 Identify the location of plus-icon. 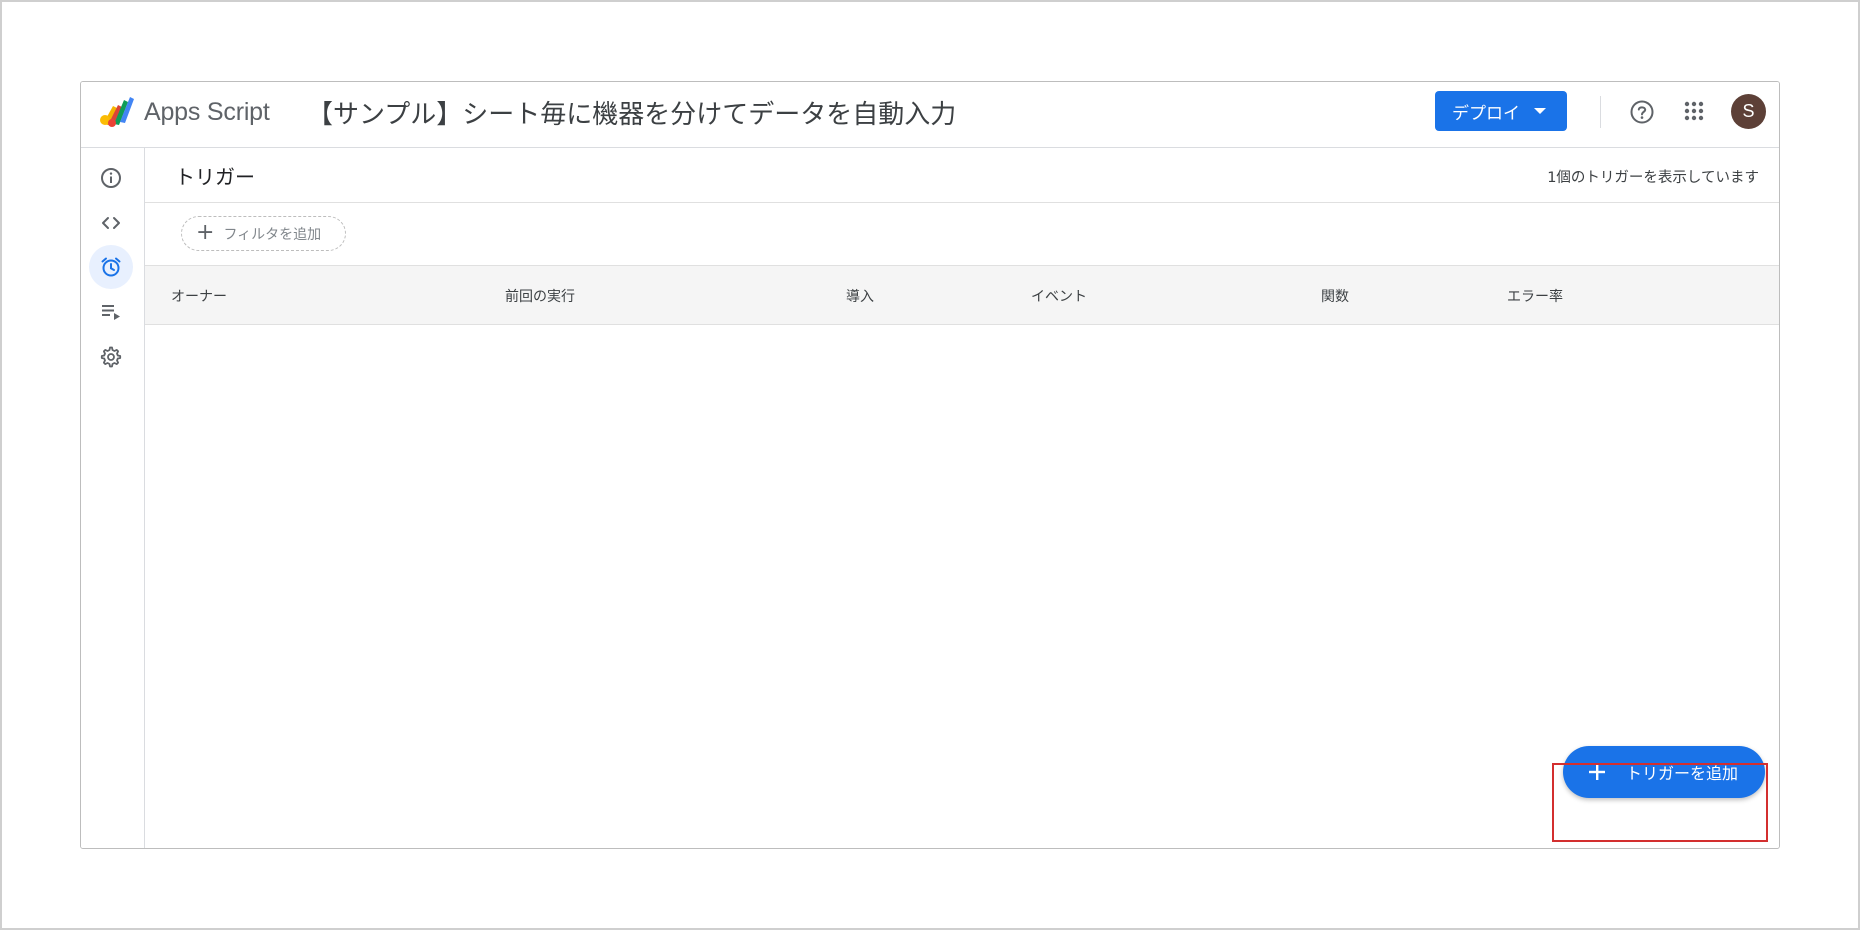
(1597, 772).